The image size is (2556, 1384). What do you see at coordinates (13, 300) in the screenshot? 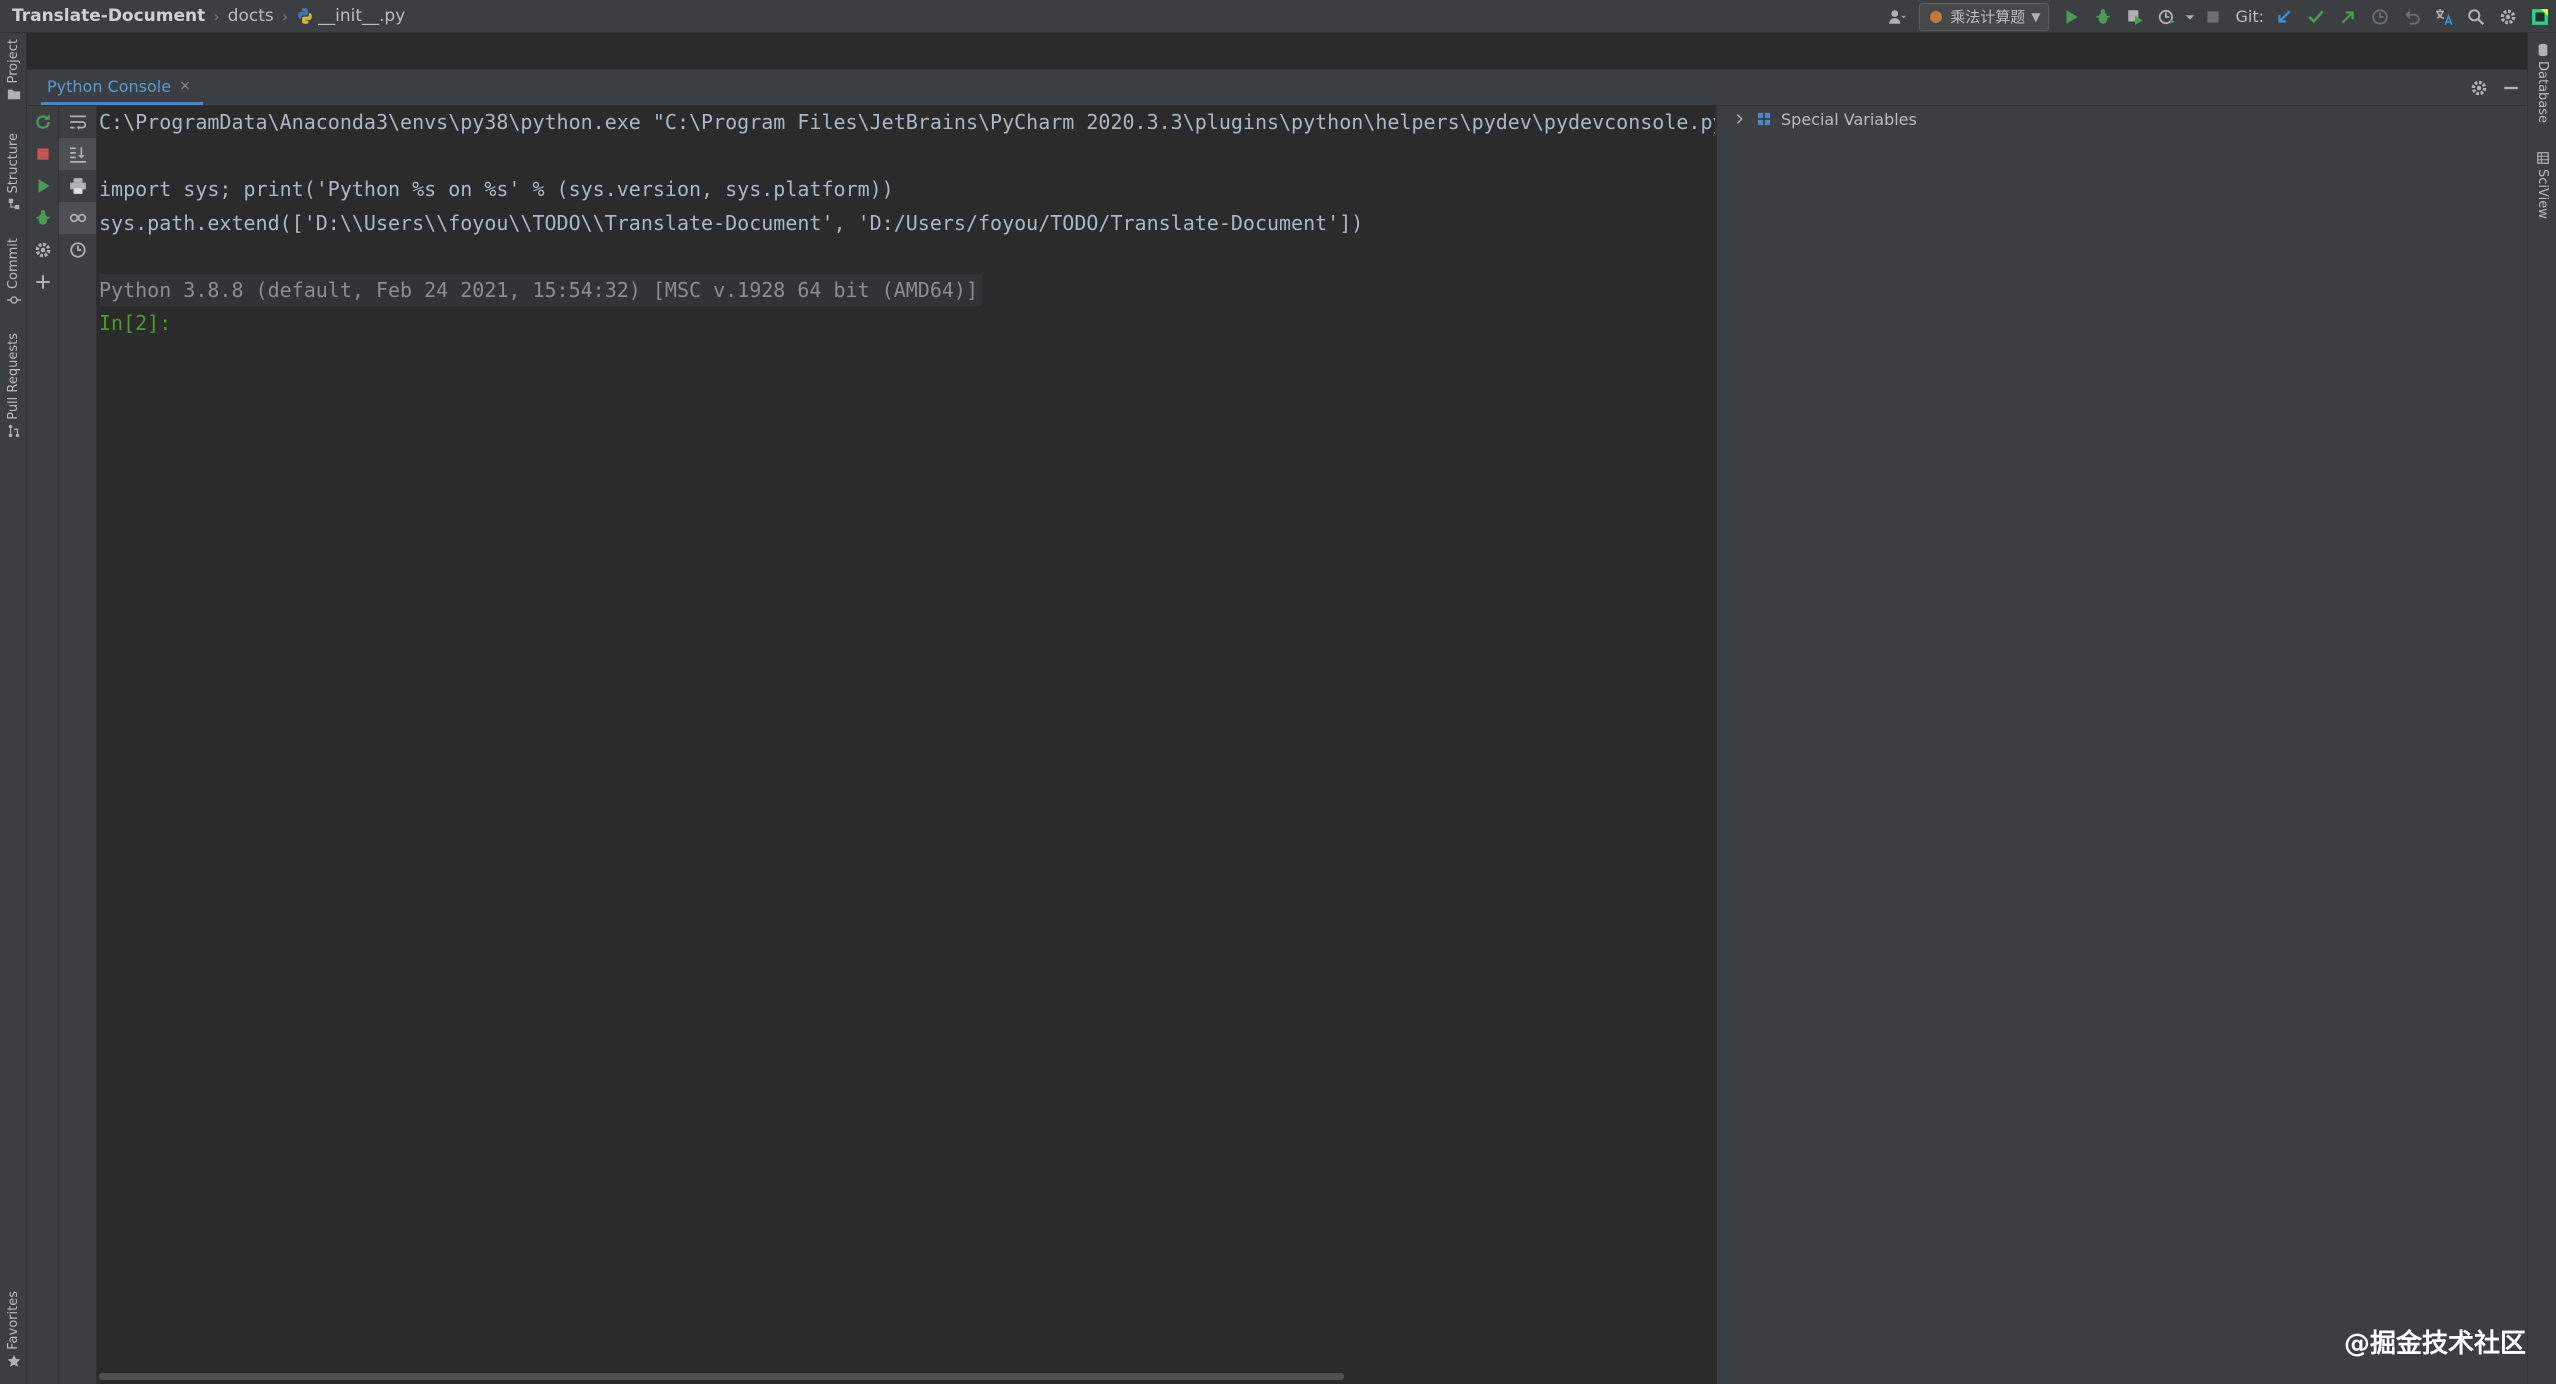
I see `commit-icon` at bounding box center [13, 300].